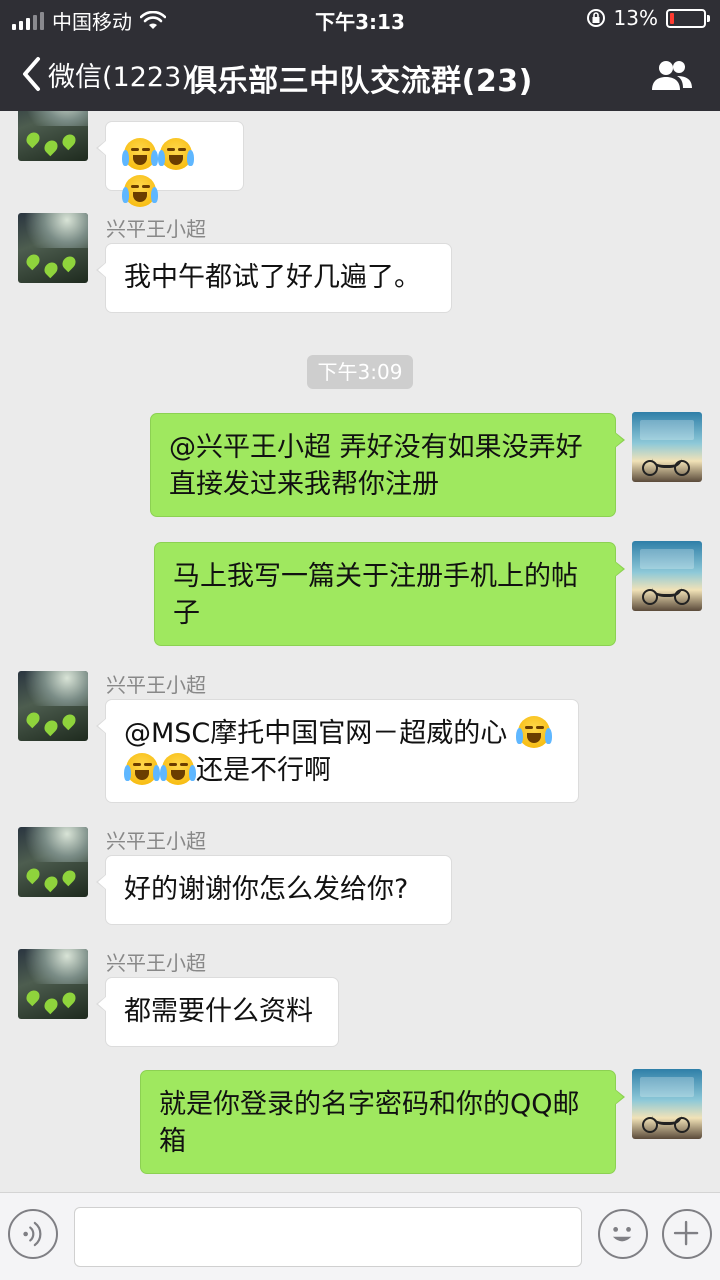 The image size is (720, 1280). What do you see at coordinates (274, 890) in the screenshot?
I see `message-bubble: 好的谢谢你怎么发给你?` at bounding box center [274, 890].